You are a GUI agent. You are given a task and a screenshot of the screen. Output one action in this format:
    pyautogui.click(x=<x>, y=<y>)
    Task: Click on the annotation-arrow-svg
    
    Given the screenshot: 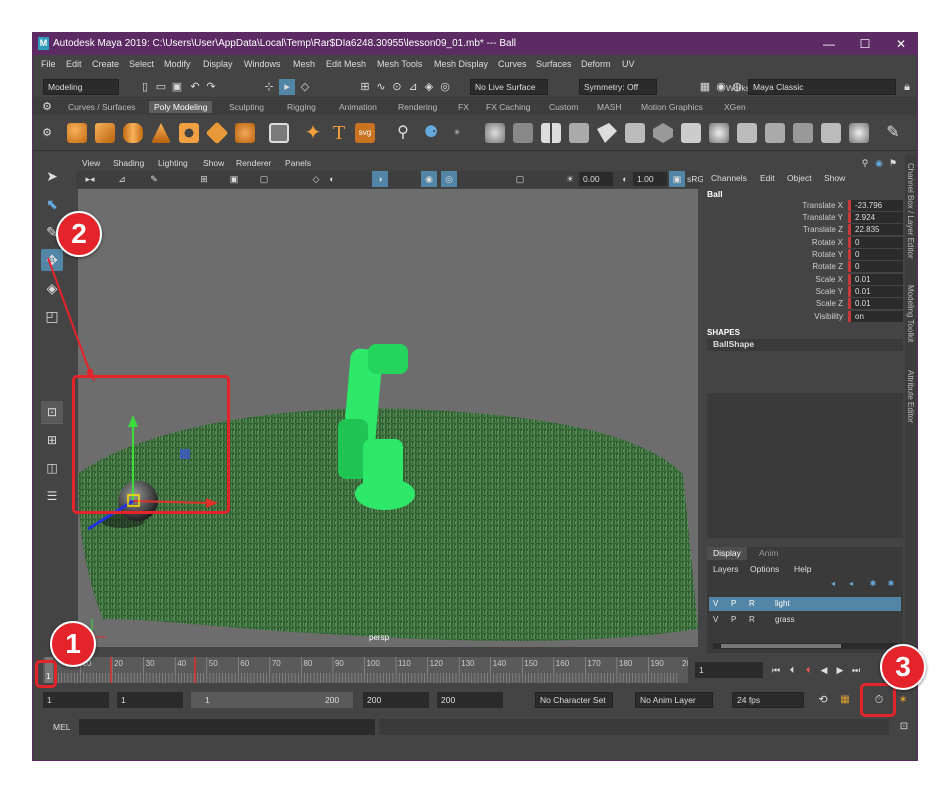 What is the action you would take?
    pyautogui.click(x=71, y=319)
    